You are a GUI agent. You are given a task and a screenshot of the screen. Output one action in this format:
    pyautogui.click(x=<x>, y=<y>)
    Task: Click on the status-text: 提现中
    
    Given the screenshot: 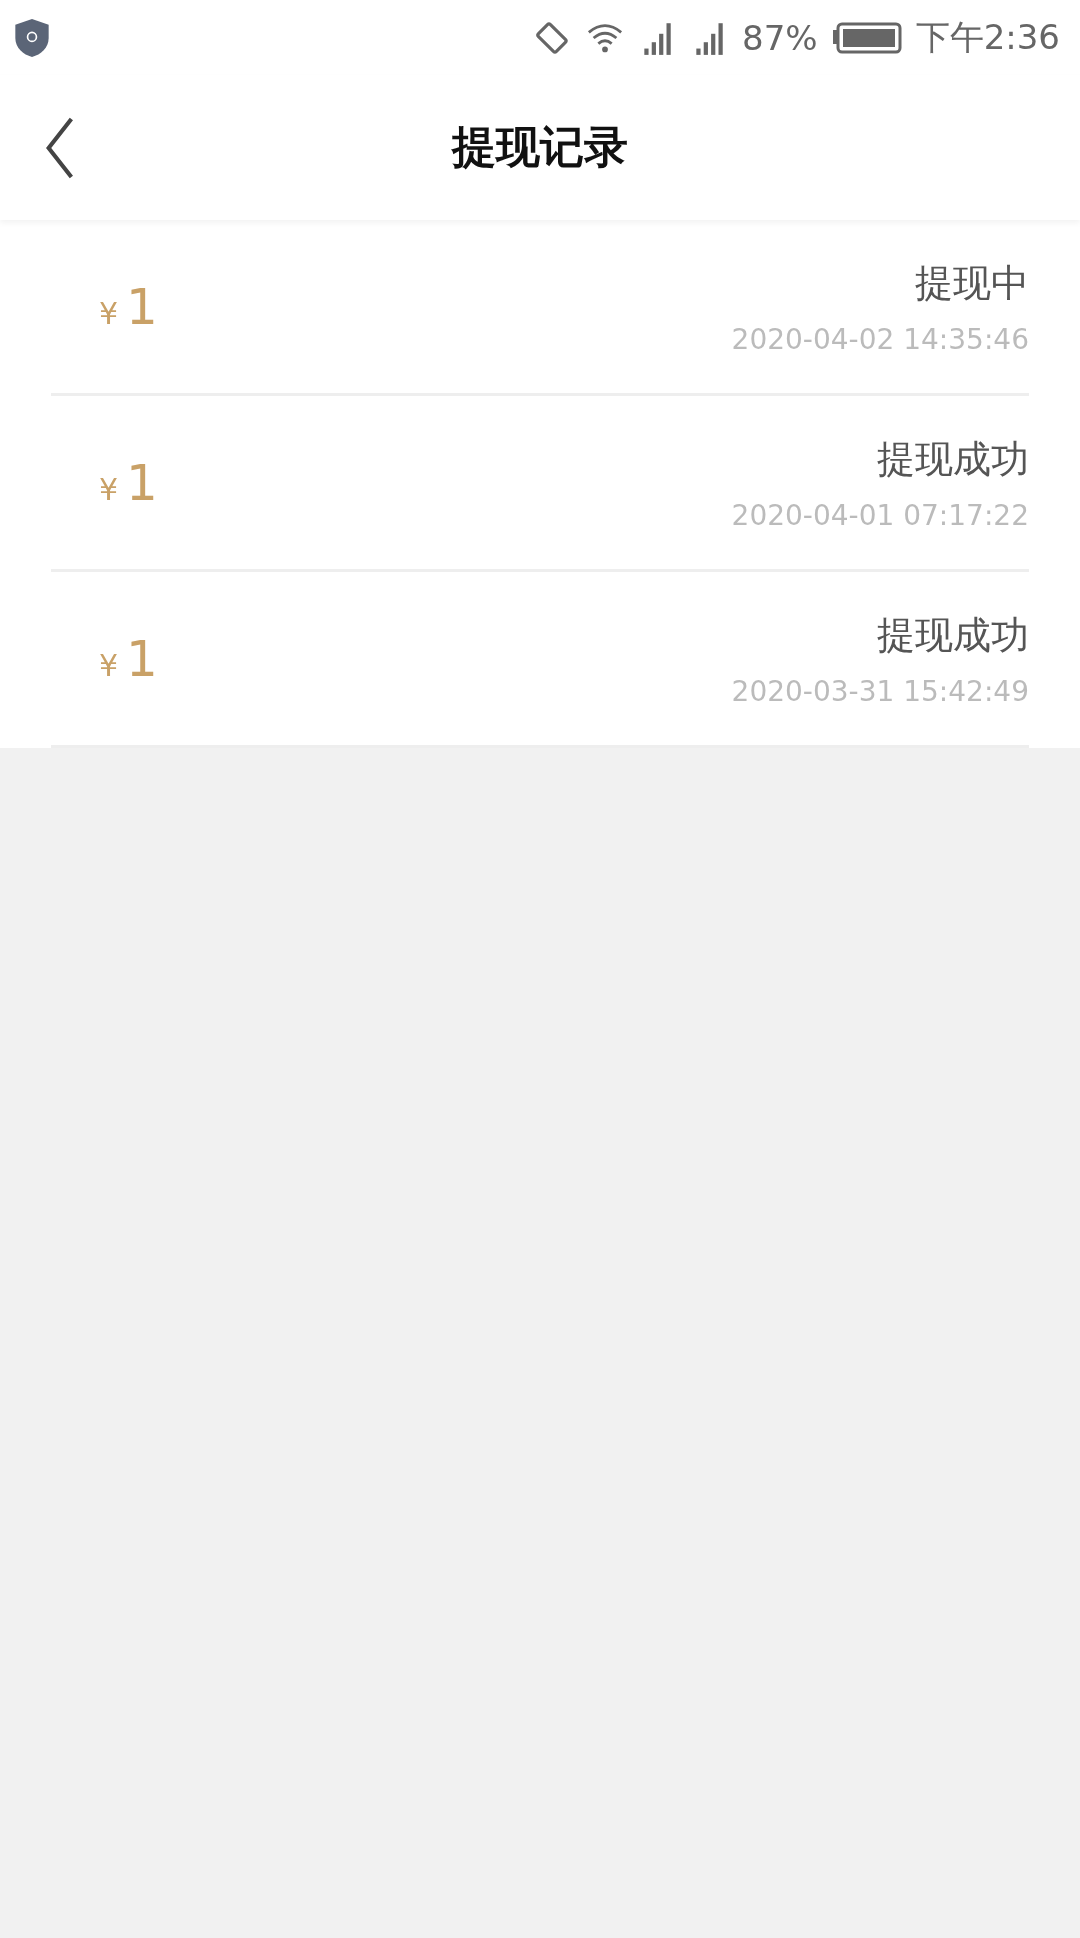 What is the action you would take?
    pyautogui.click(x=972, y=283)
    